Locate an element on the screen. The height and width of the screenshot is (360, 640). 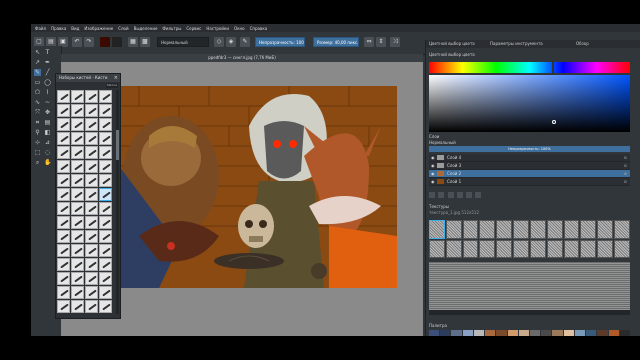
color-picker-handle is located at coordinates (554, 122).